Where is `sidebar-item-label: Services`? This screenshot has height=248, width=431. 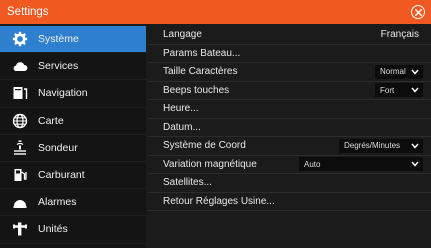 sidebar-item-label: Services is located at coordinates (58, 66).